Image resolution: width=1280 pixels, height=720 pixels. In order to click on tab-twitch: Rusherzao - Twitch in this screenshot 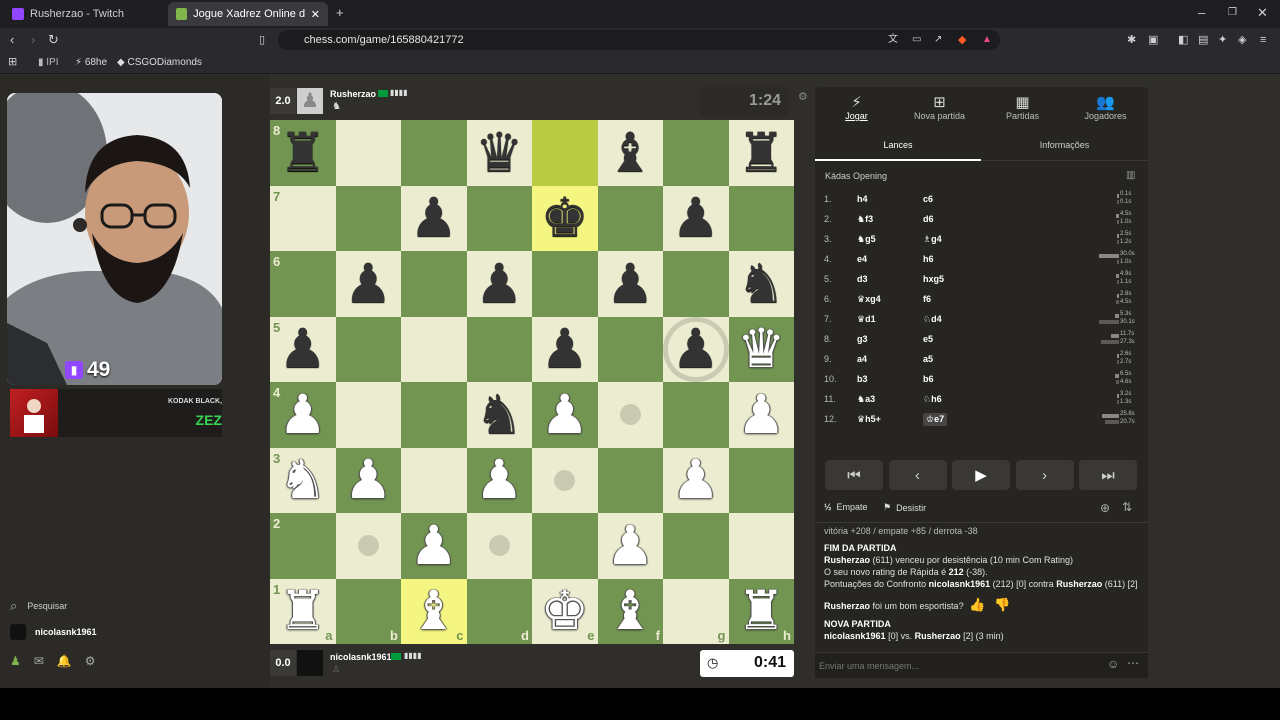, I will do `click(84, 14)`.